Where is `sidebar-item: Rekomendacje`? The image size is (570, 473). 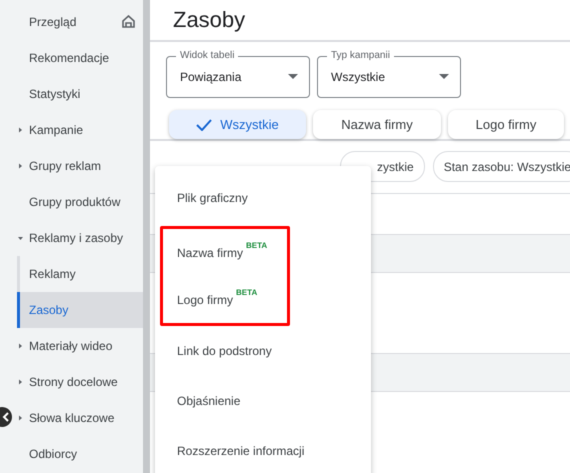
sidebar-item: Rekomendacje is located at coordinates (77, 58).